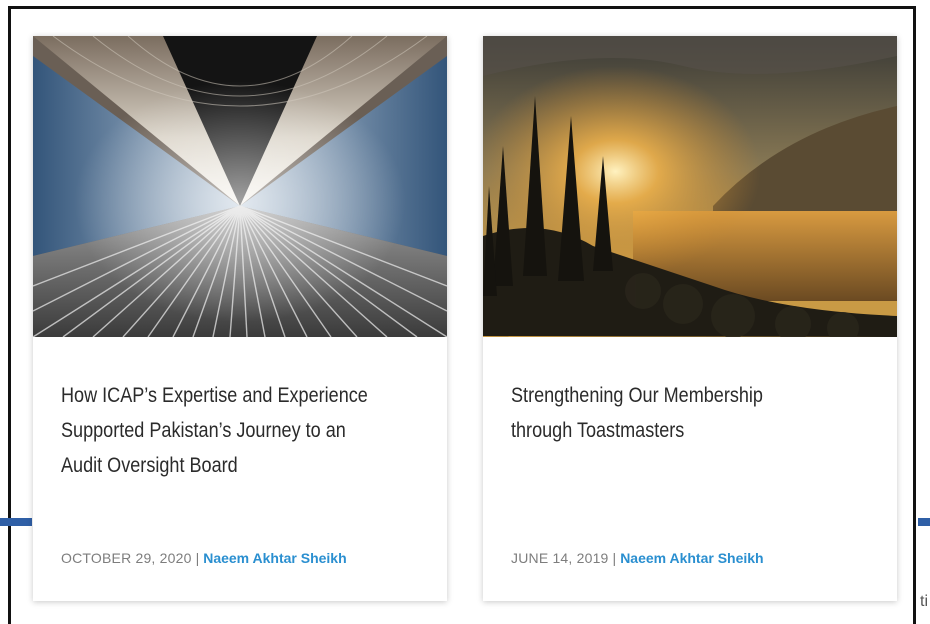 The width and height of the screenshot is (930, 624). Describe the element at coordinates (149, 465) in the screenshot. I see `title-line: Audit Oversight Board` at that location.